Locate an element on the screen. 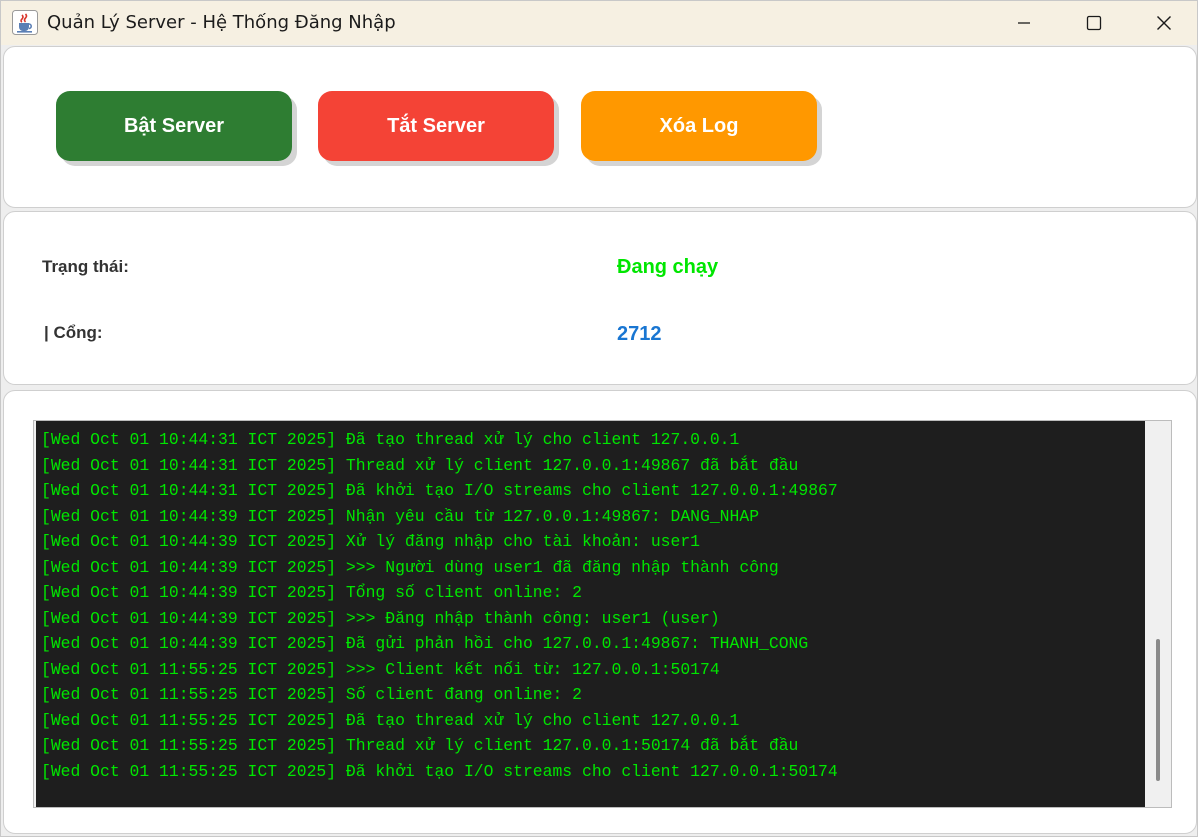 This screenshot has height=837, width=1198. title-bar: Quản Lý Server - Hệ Thống Đăng Nhập is located at coordinates (599, 23).